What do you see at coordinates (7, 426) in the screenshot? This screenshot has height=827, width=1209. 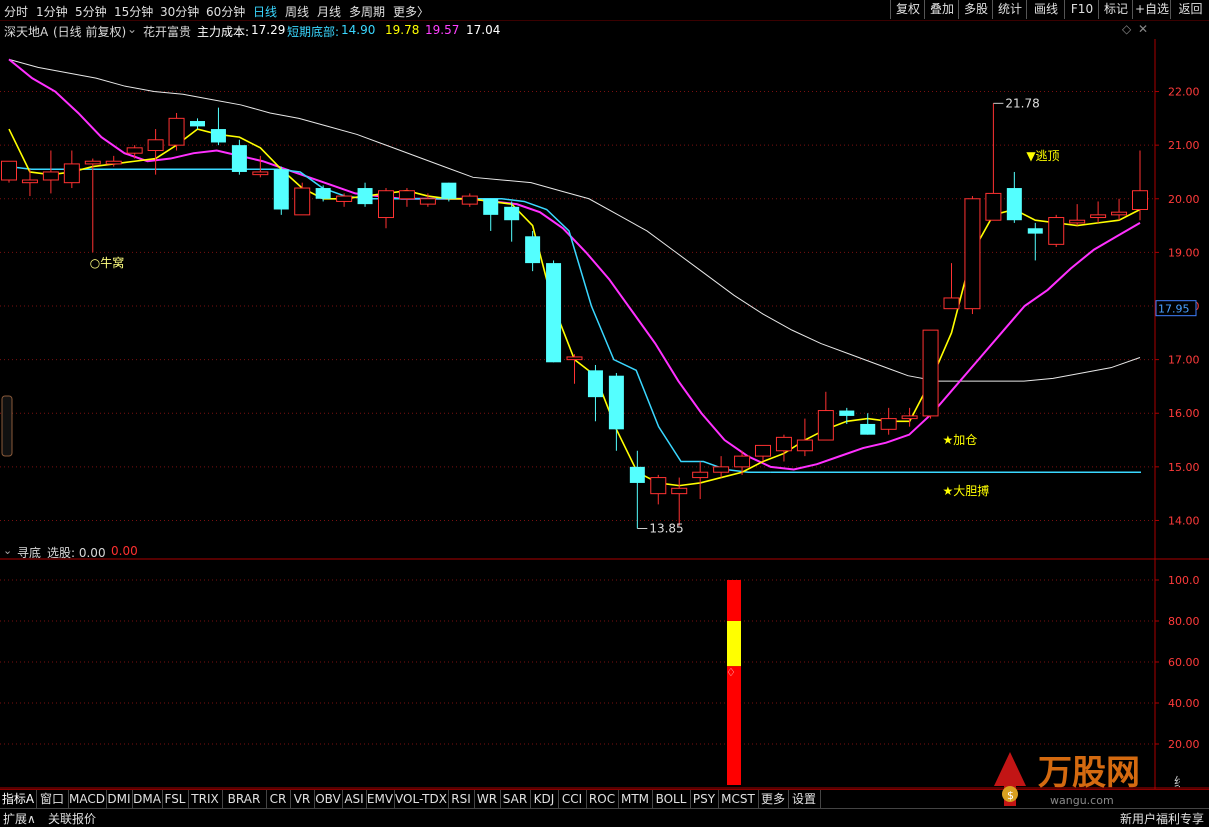 I see `scroll-handle` at bounding box center [7, 426].